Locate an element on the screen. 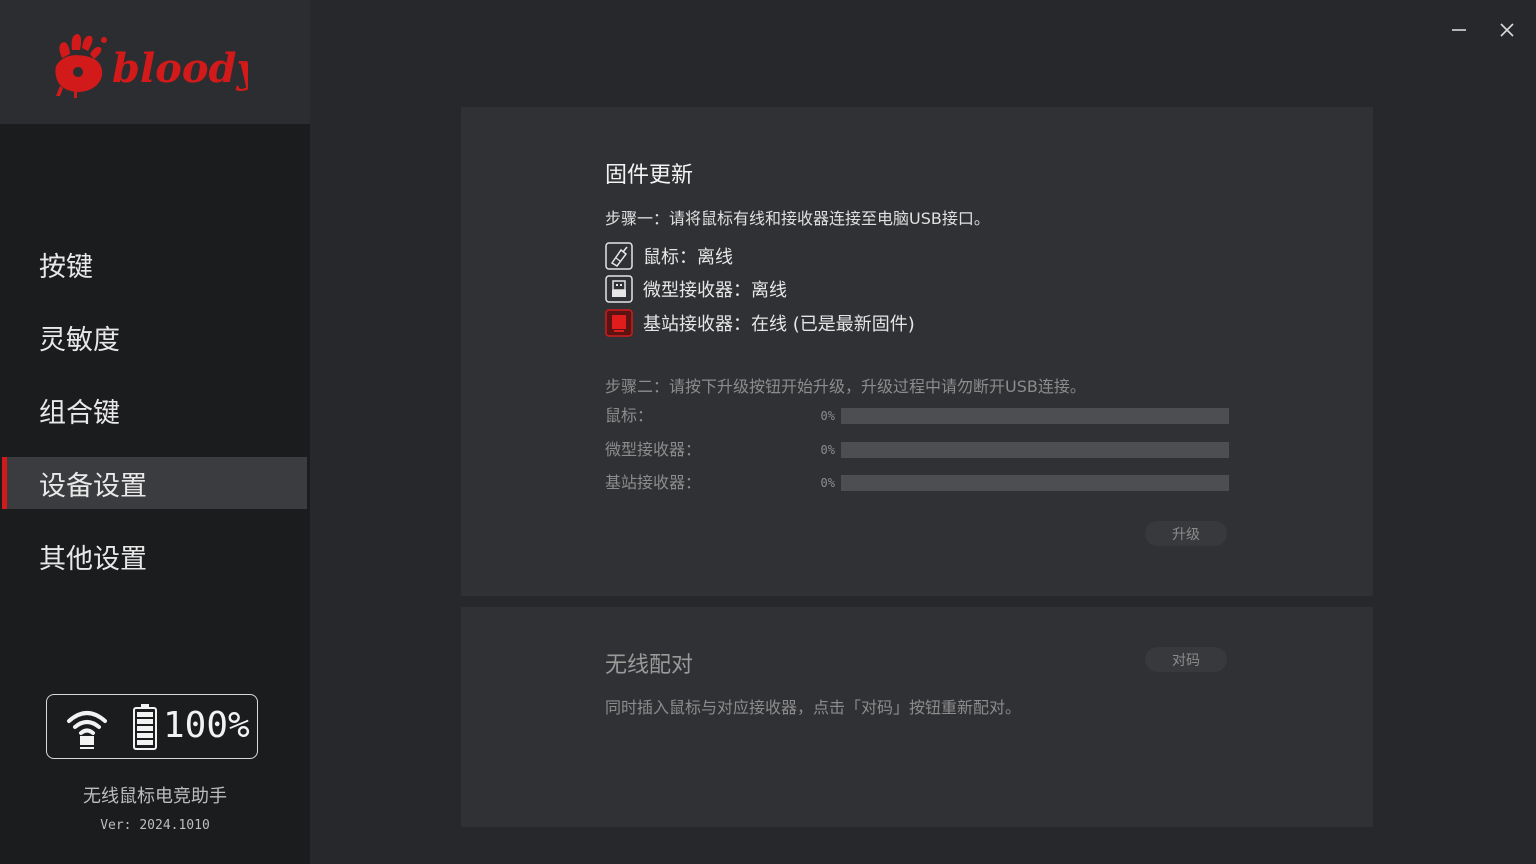 The width and height of the screenshot is (1536, 864). sidebar-item-label: 灵敏度 is located at coordinates (79, 340).